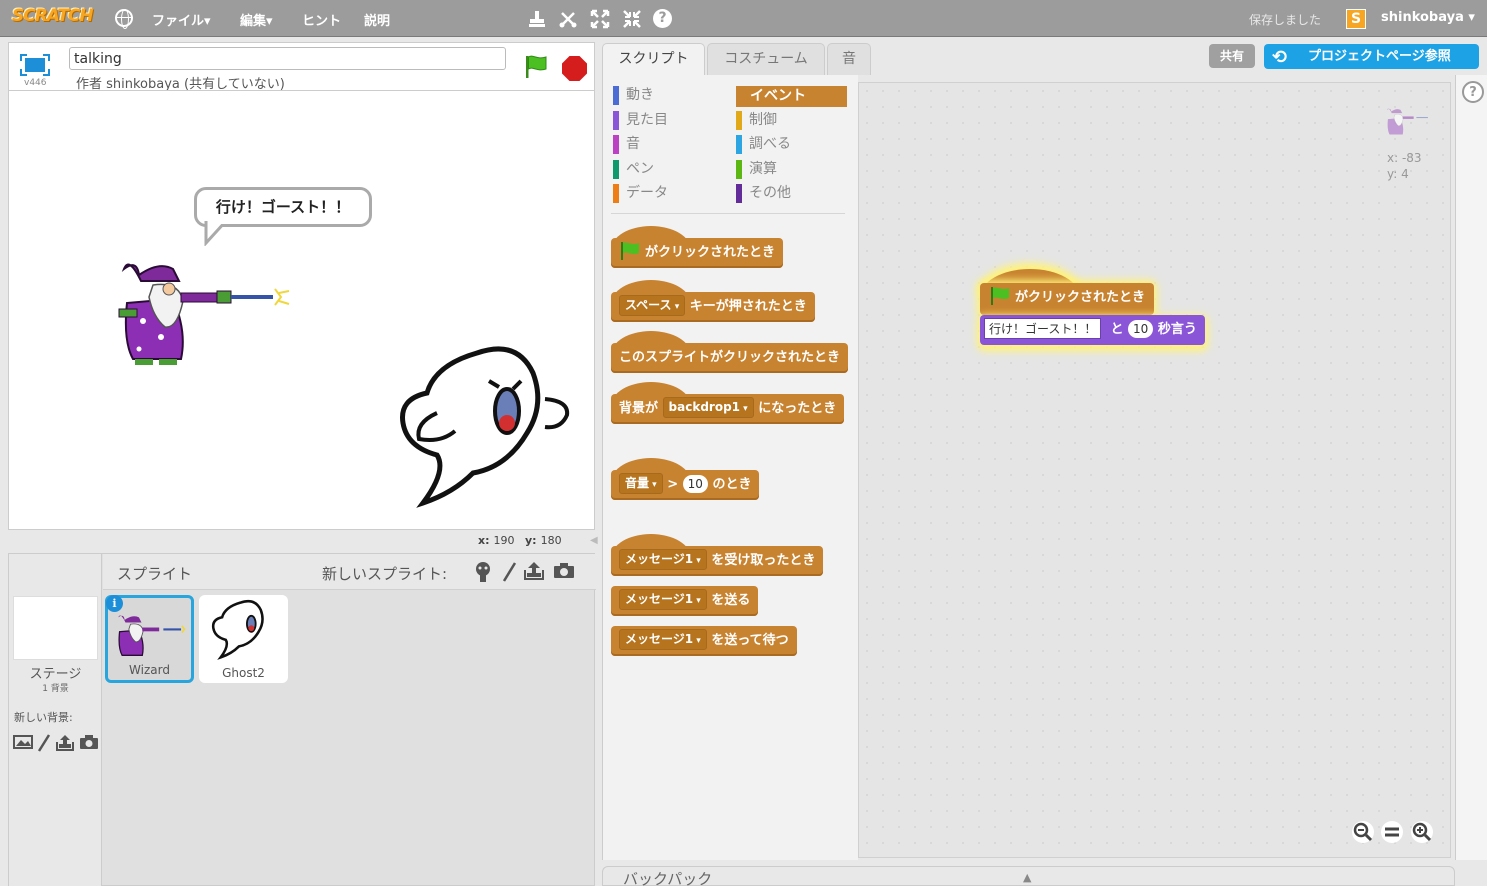  What do you see at coordinates (55, 674) in the screenshot?
I see `stage-label: ステージ` at bounding box center [55, 674].